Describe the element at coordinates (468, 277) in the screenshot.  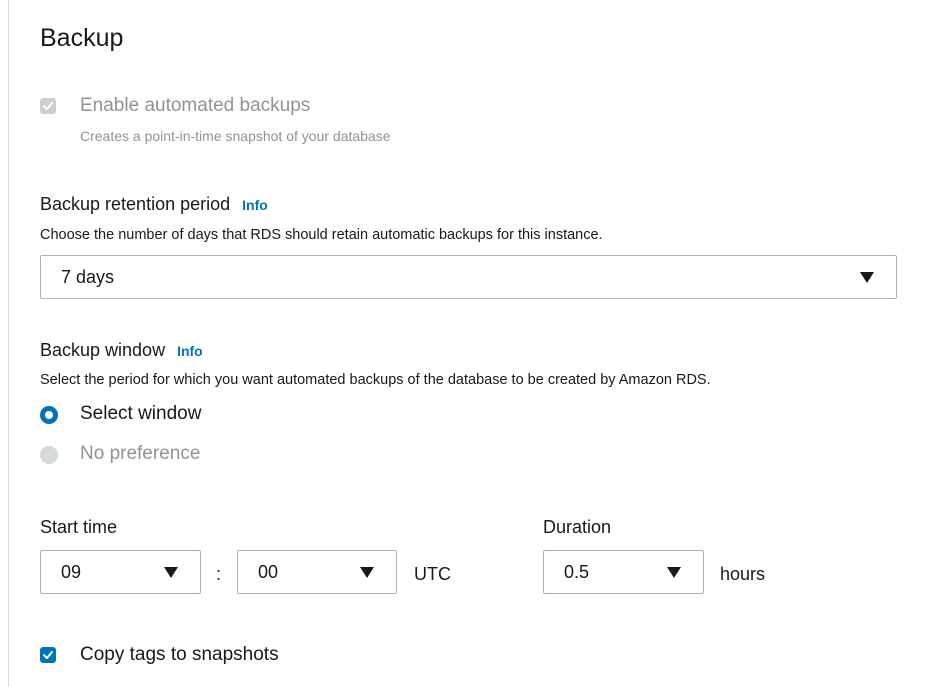
I see `retention-period-select: 7 days` at that location.